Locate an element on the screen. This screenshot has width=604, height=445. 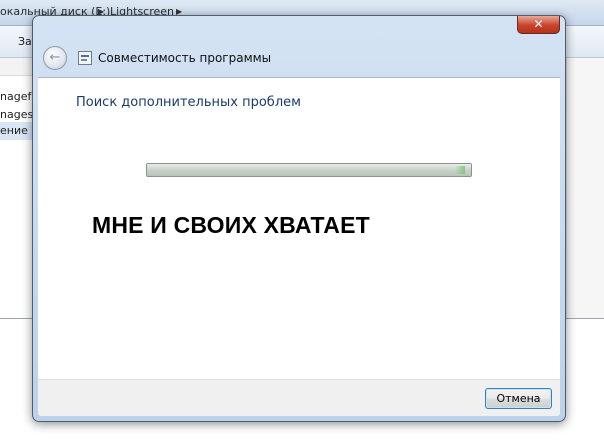
progress-fill is located at coordinates (309, 170).